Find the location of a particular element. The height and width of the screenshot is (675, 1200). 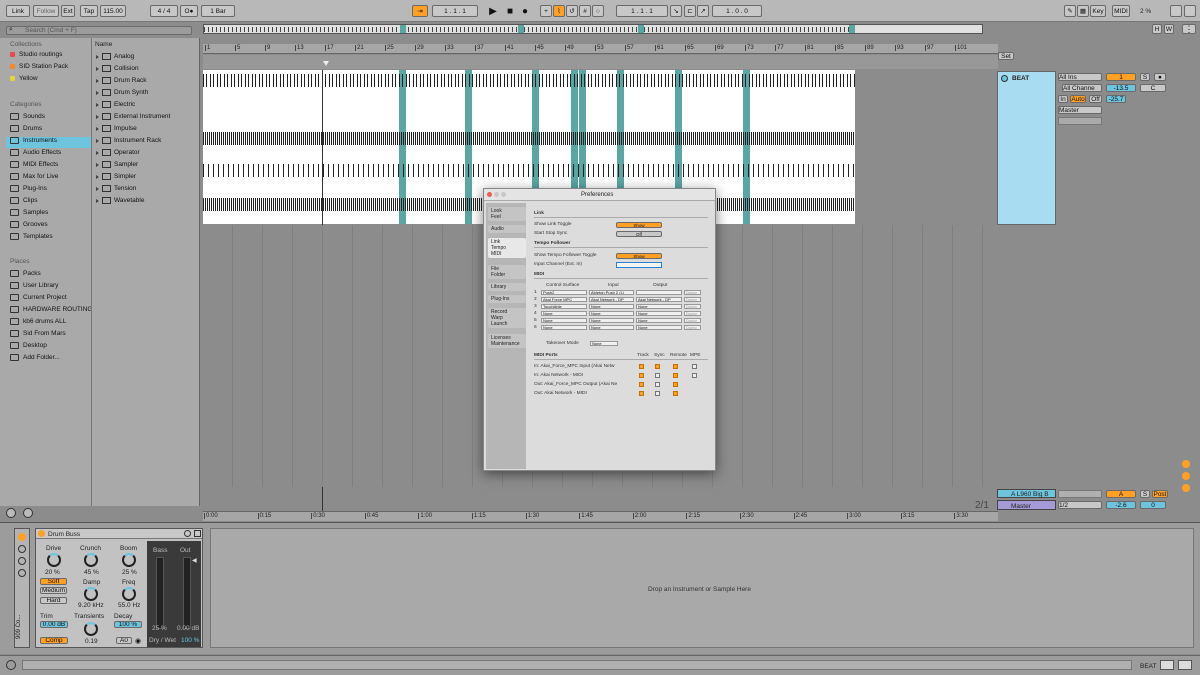

collection-item: Yellow is located at coordinates (24, 78).